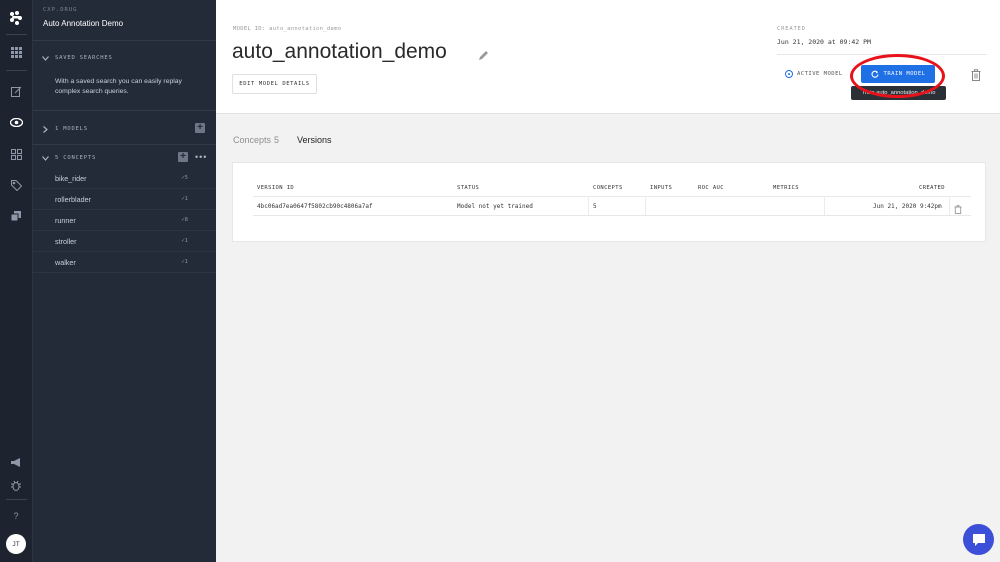 The height and width of the screenshot is (562, 1000). I want to click on bug-icon, so click(16, 485).